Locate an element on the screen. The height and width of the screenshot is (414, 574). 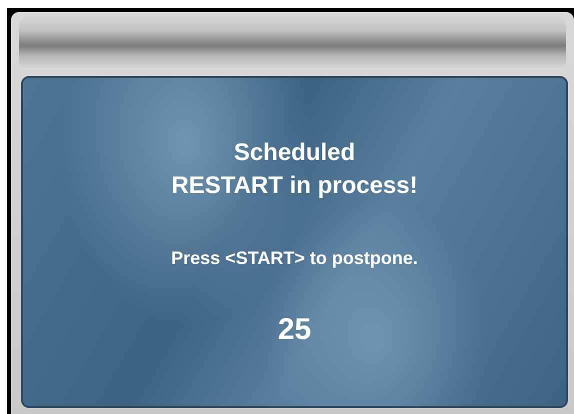
countdown-number: 25 is located at coordinates (295, 330).